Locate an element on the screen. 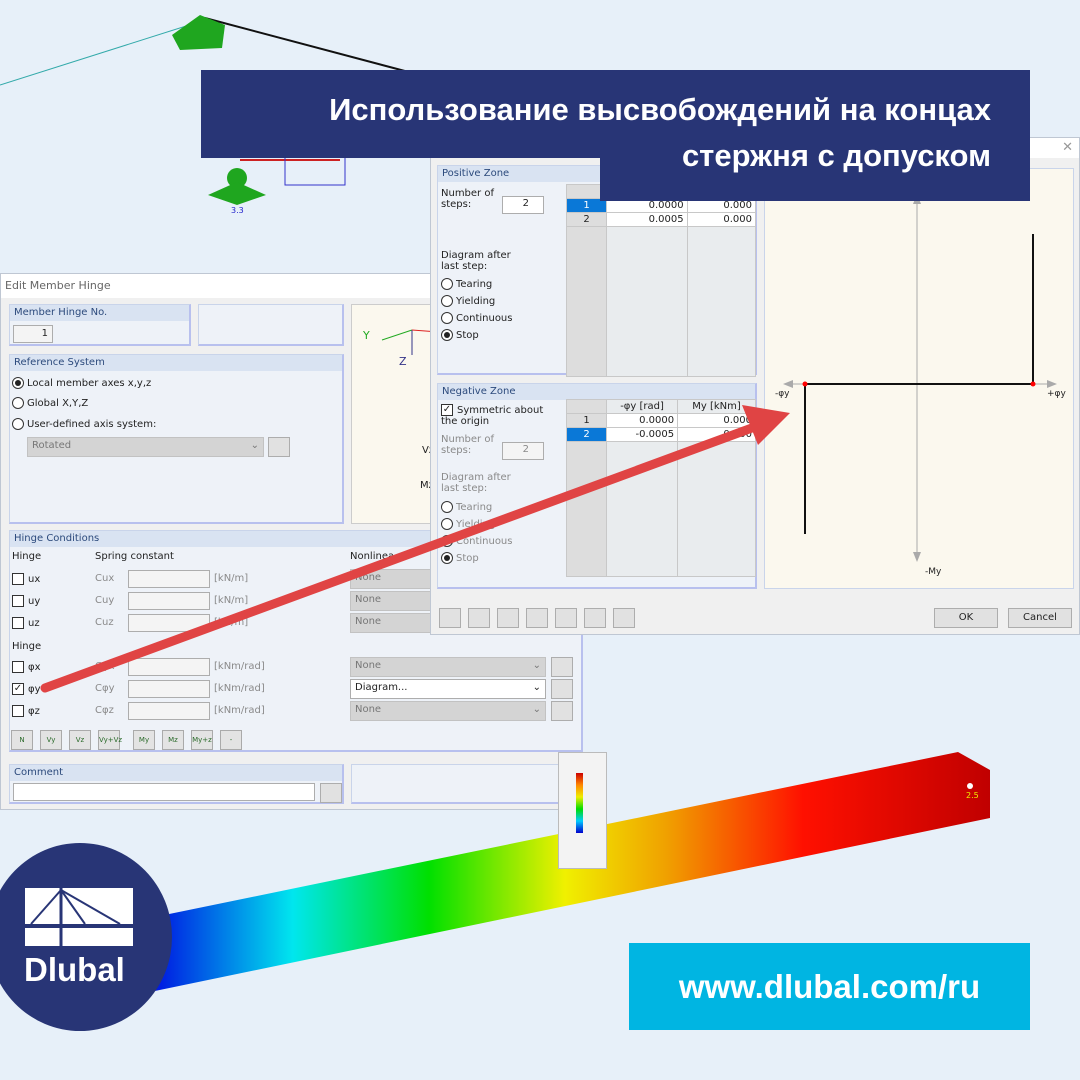  website-link: www.dlubal.com/ru is located at coordinates (829, 986).